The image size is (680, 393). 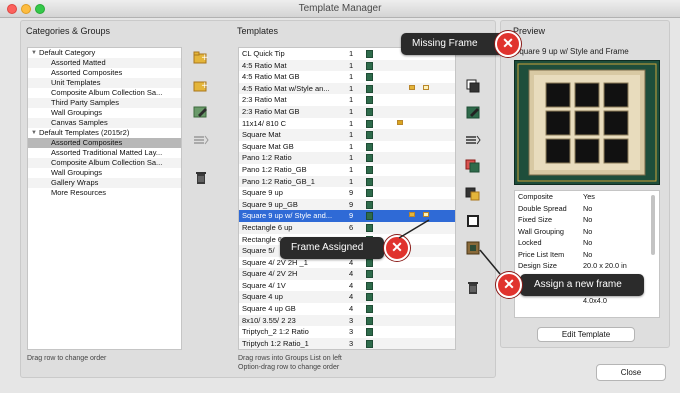 I want to click on property-row: Double Spread No, so click(x=587, y=209).